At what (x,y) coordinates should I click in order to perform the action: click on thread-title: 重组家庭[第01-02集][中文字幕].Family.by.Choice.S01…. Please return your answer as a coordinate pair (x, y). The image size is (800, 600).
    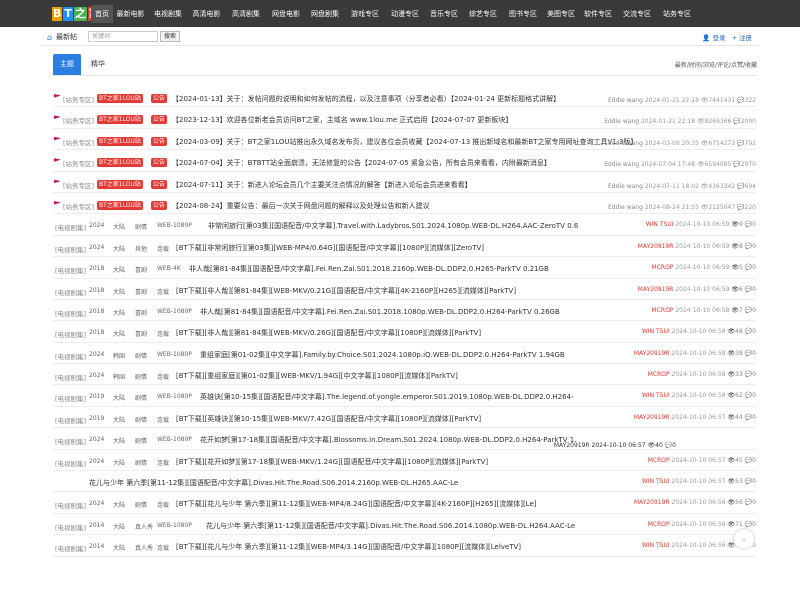
    Looking at the image, I should click on (382, 355).